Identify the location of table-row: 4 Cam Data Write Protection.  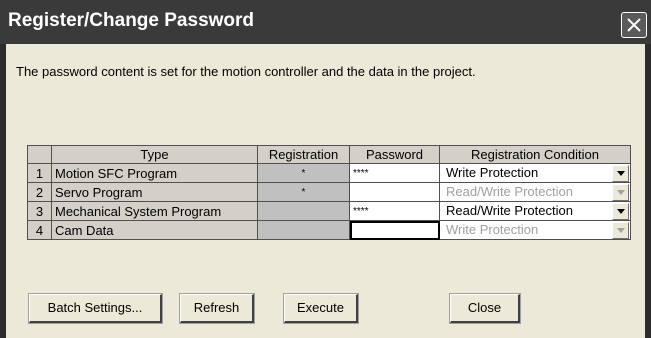
(329, 230).